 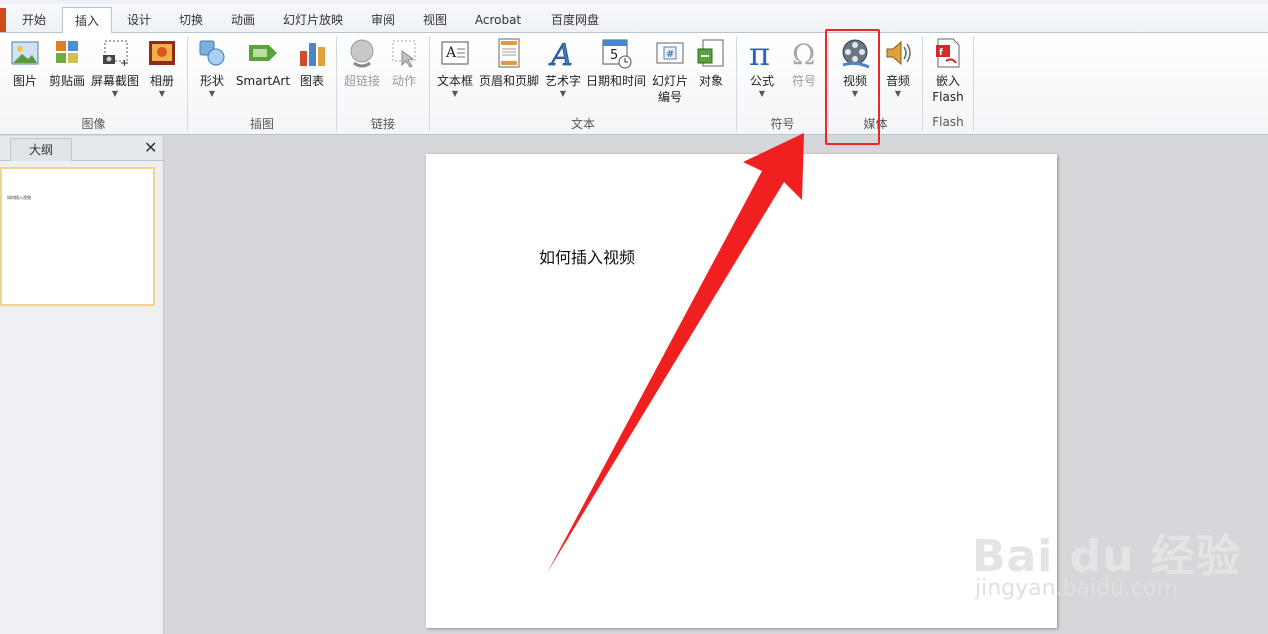 I want to click on equation-button: π 公式 ▼, so click(x=762, y=67).